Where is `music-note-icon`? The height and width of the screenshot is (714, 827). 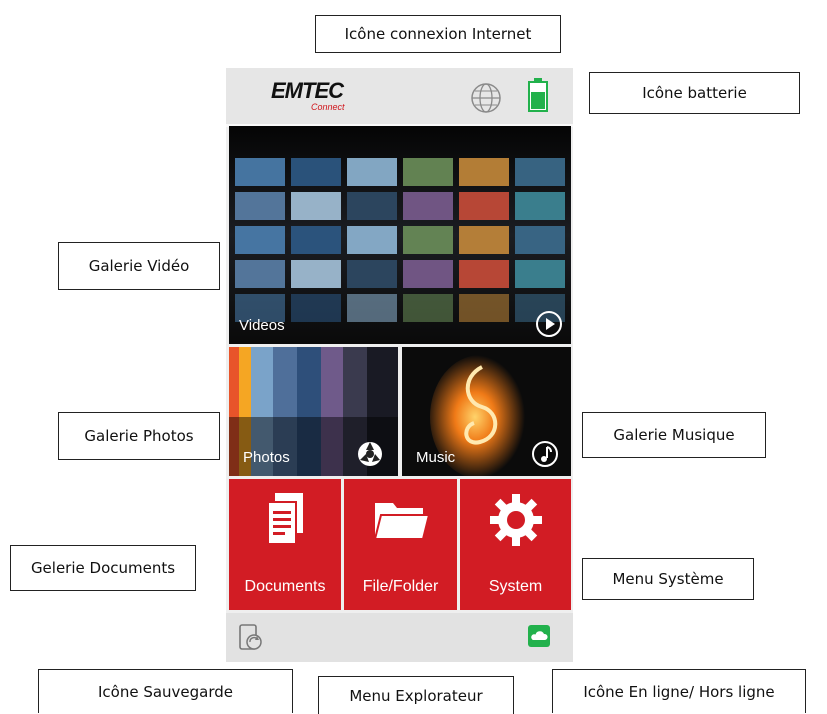
music-note-icon is located at coordinates (545, 454).